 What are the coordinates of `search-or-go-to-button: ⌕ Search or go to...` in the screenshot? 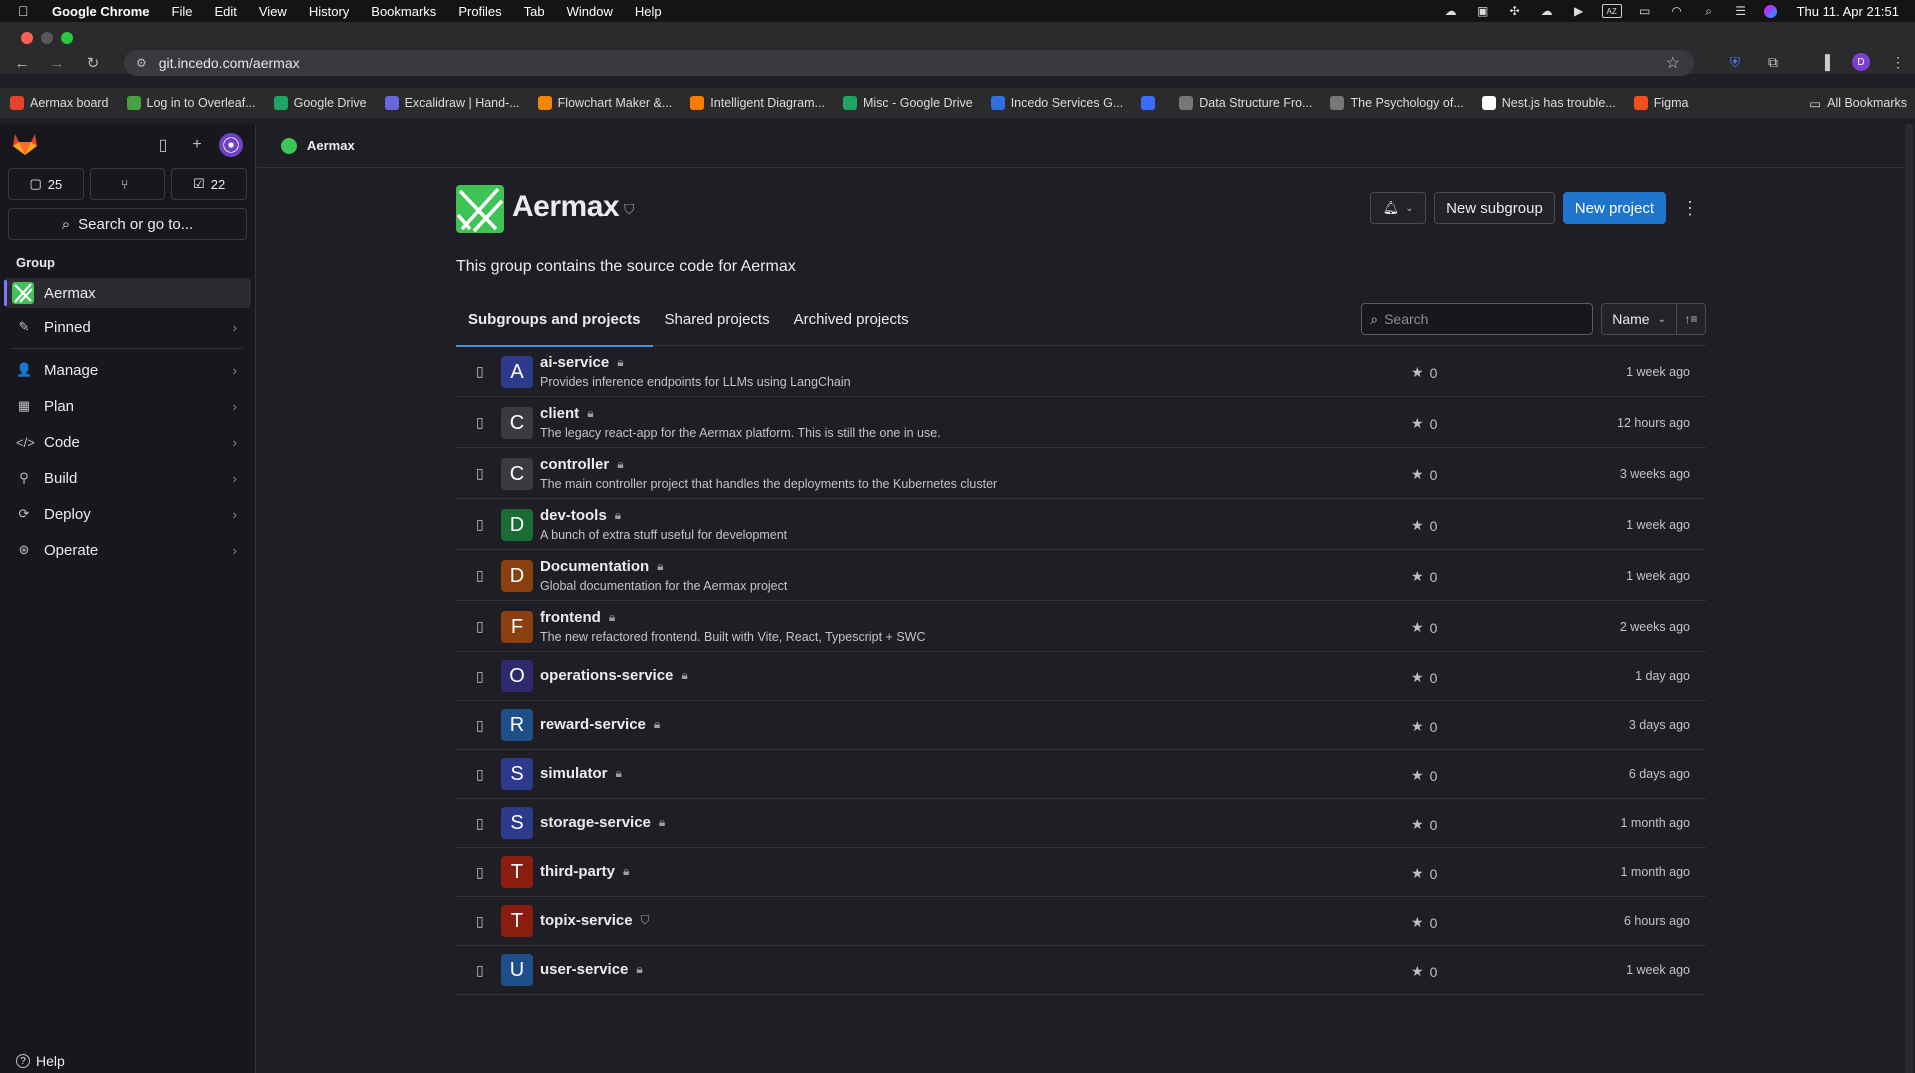 It's located at (127, 224).